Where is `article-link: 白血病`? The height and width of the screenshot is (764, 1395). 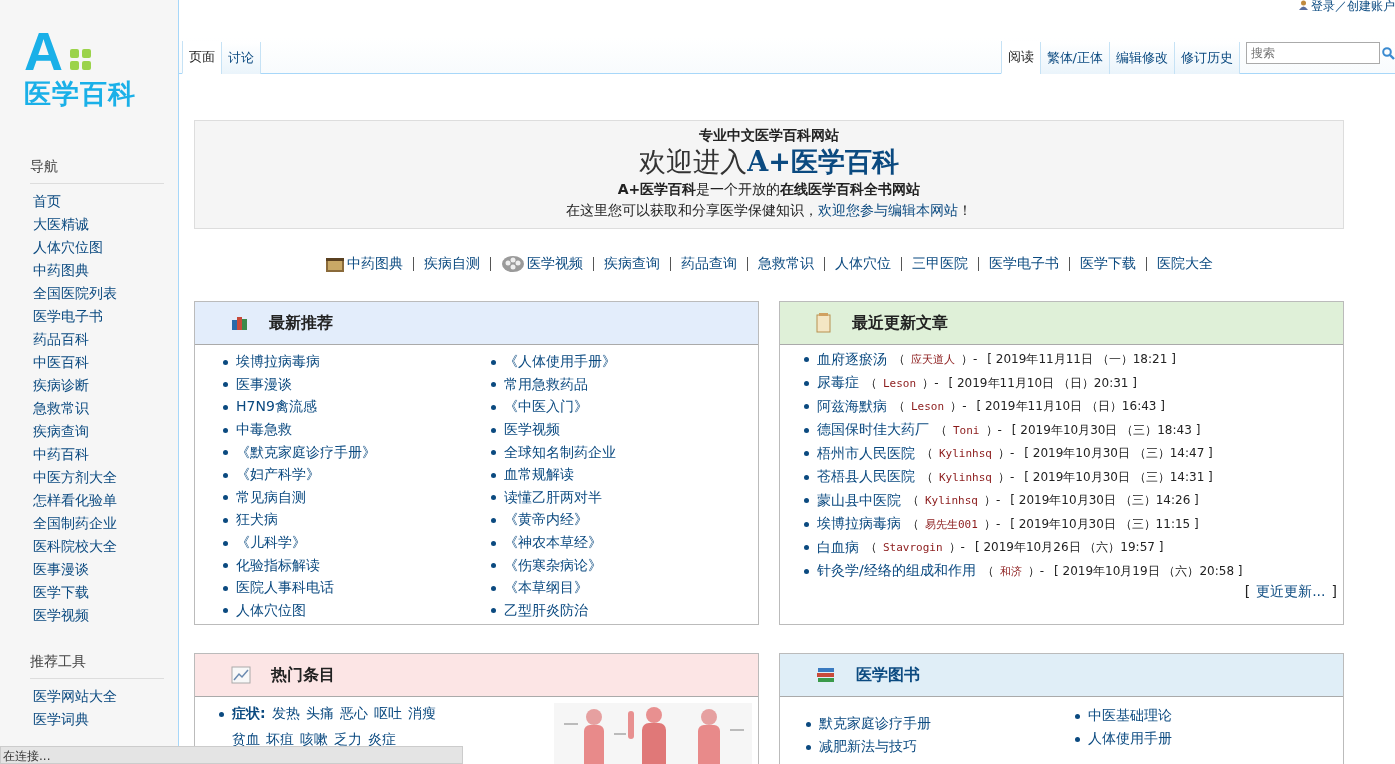
article-link: 白血病 is located at coordinates (838, 547).